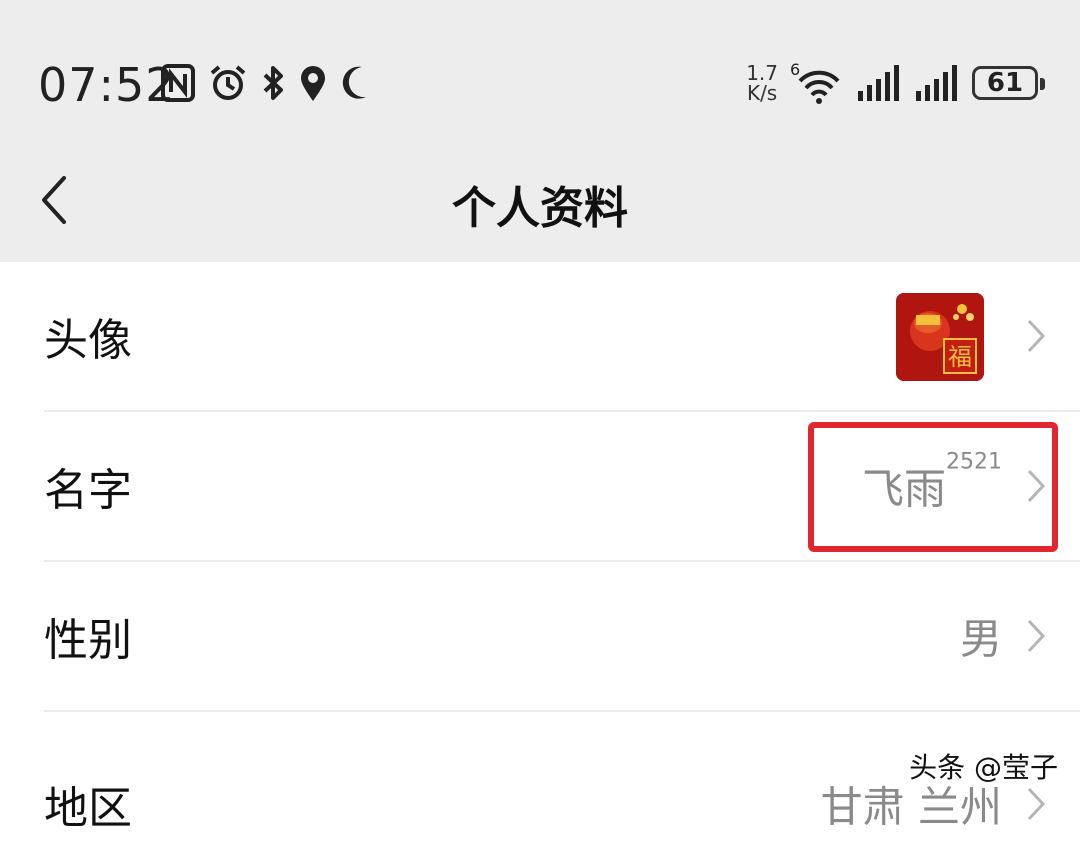 This screenshot has width=1080, height=862. I want to click on bluetooth-icon, so click(273, 83).